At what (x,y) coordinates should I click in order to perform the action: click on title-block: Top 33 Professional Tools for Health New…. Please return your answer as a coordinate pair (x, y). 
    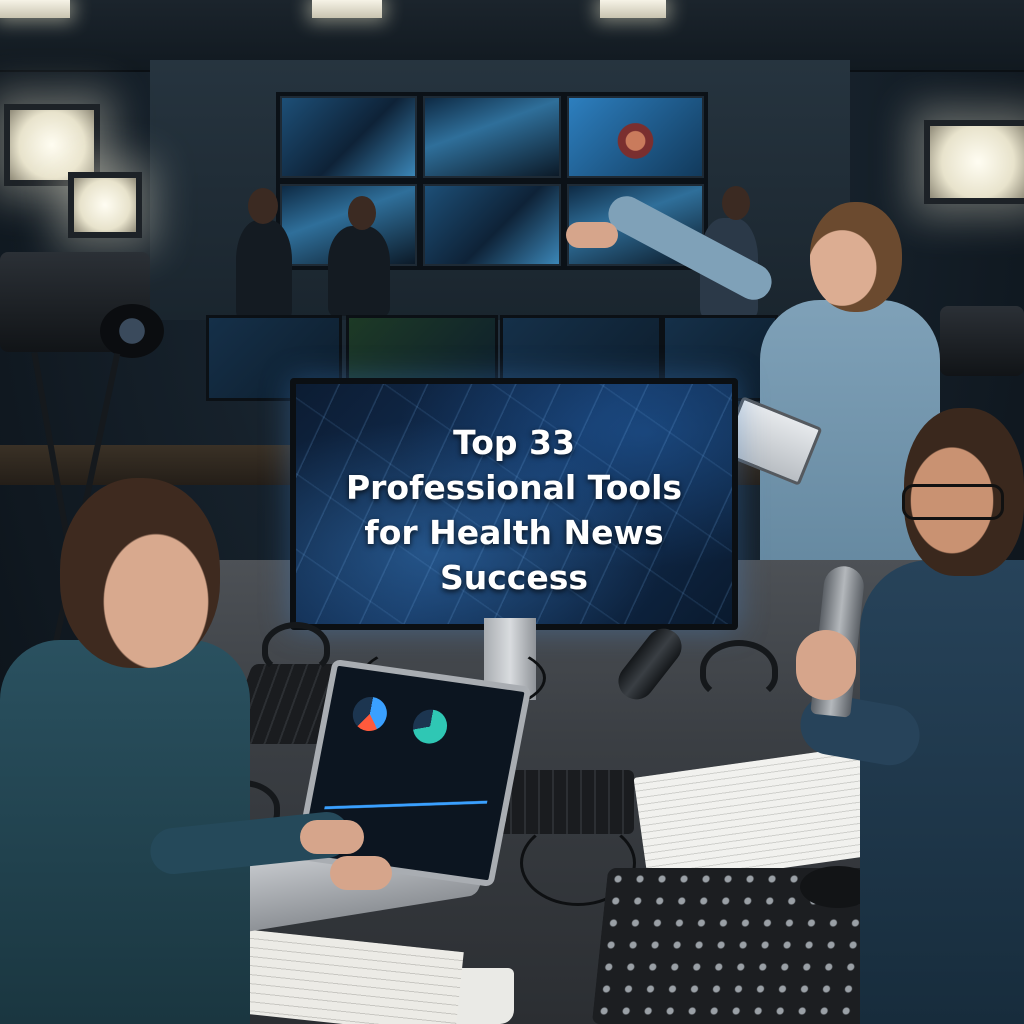
    Looking at the image, I should click on (514, 510).